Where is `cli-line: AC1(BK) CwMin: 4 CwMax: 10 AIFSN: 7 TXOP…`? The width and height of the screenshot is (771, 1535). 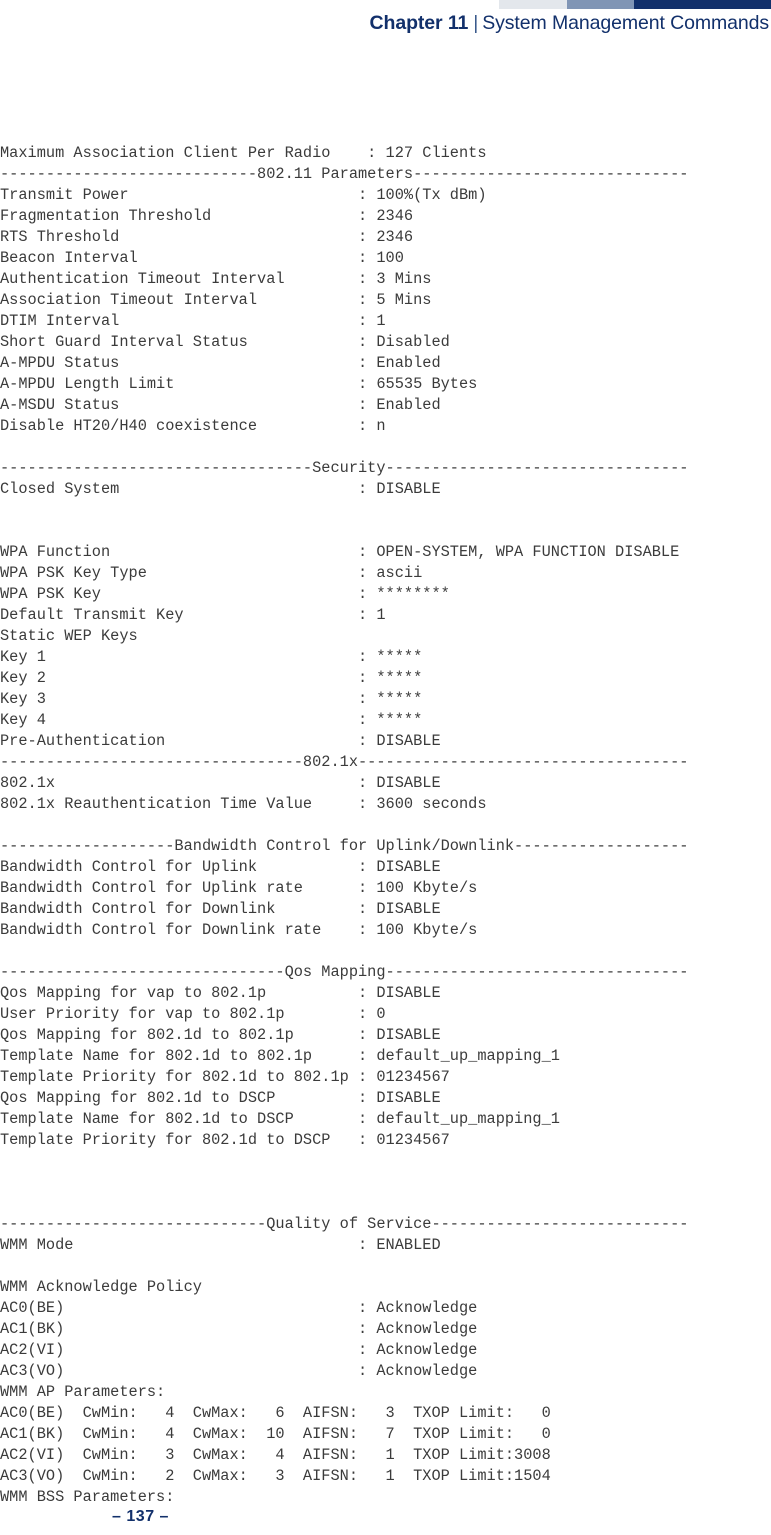
cli-line: AC1(BK) CwMin: 4 CwMax: 10 AIFSN: 7 TXOP… is located at coordinates (275, 1434).